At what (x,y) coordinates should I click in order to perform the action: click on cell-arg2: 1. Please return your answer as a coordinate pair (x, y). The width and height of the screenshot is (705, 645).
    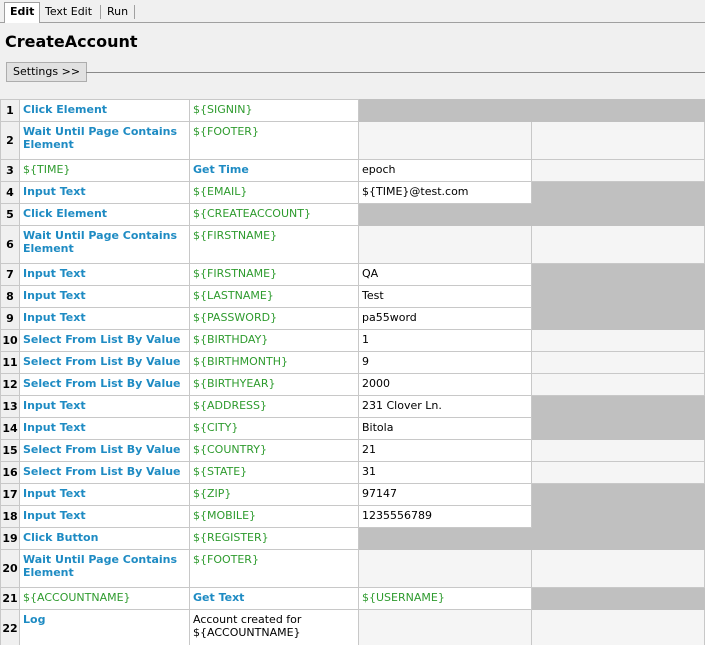
    Looking at the image, I should click on (445, 340).